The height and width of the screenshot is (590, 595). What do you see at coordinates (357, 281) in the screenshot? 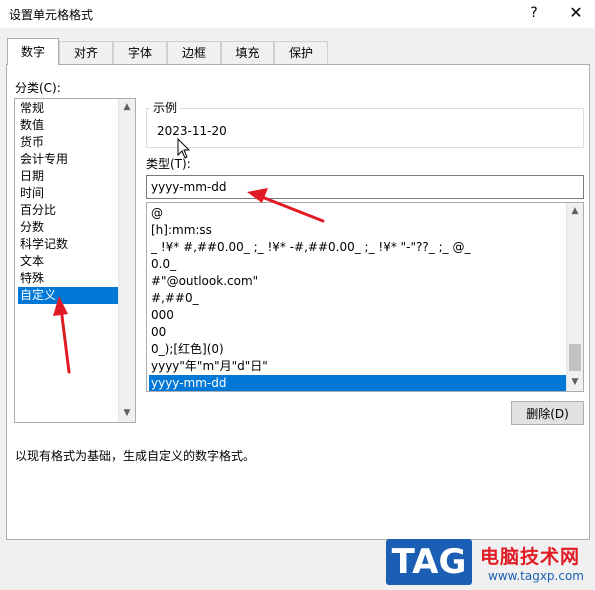
I see `format-item: #"@outlook.com"` at bounding box center [357, 281].